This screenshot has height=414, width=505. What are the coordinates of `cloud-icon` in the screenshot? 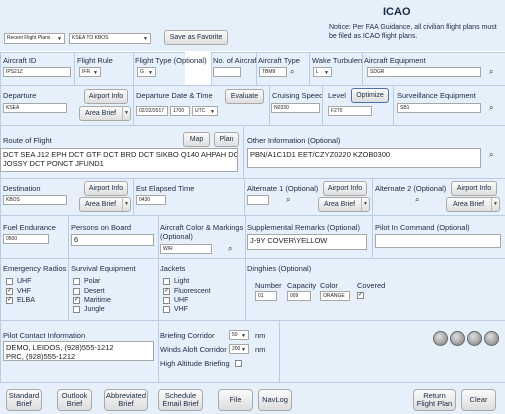 It's located at (440, 338).